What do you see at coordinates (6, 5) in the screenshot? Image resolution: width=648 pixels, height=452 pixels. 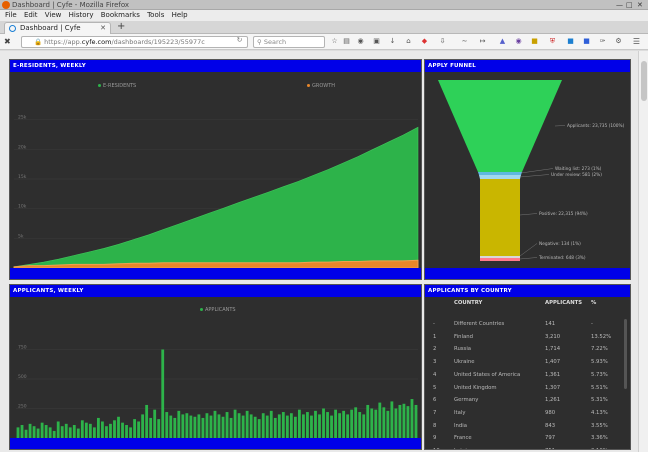 I see `firefox-icon` at bounding box center [6, 5].